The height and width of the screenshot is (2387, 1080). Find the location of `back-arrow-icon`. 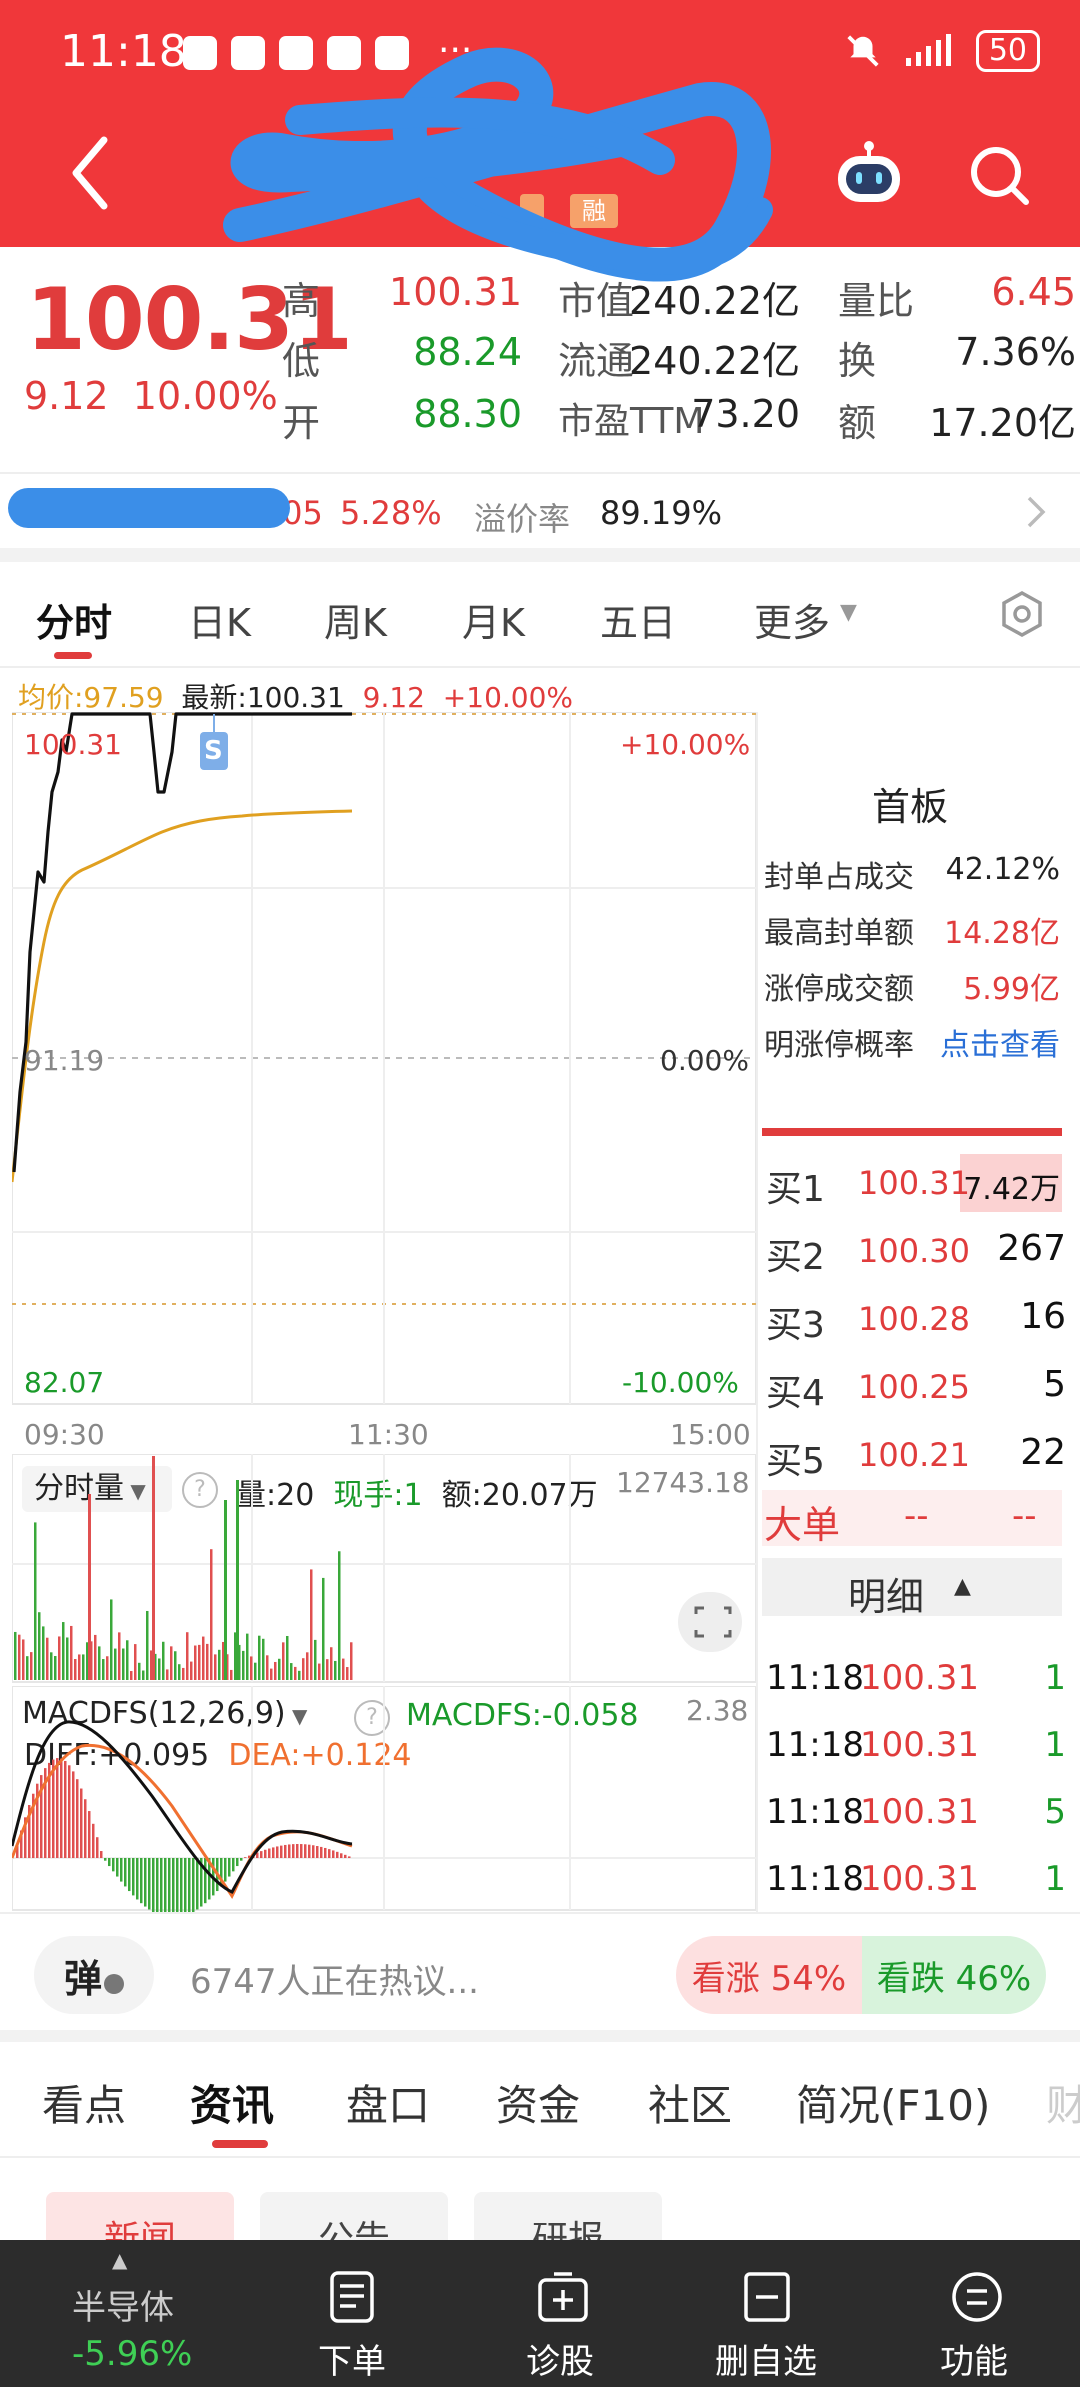

back-arrow-icon is located at coordinates (90, 173).